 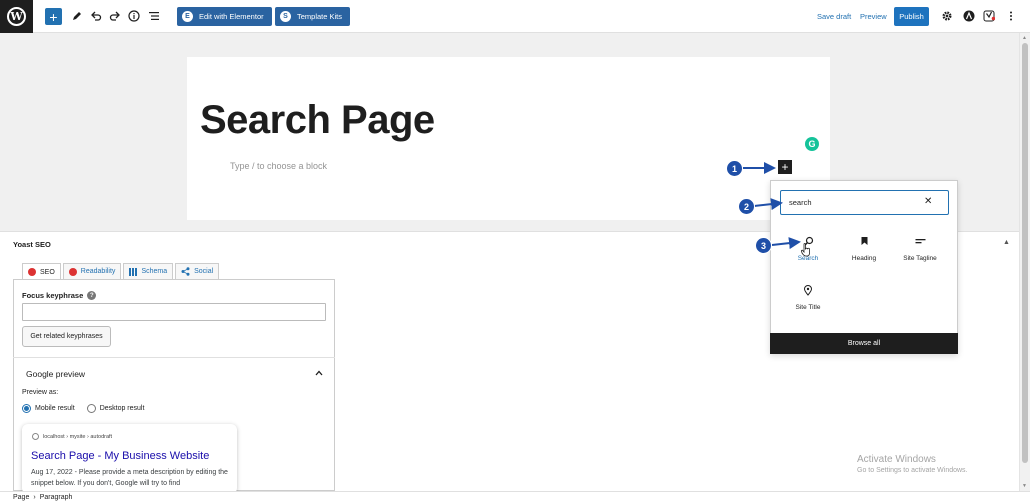 I want to click on template-kits-button: S Template Kits, so click(x=313, y=16).